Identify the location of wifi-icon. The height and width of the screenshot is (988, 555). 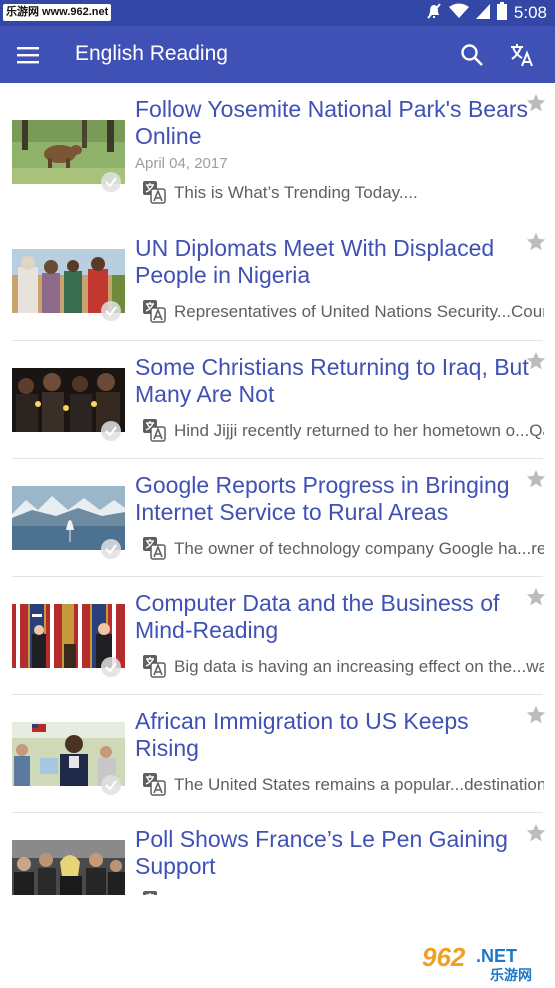
(458, 13).